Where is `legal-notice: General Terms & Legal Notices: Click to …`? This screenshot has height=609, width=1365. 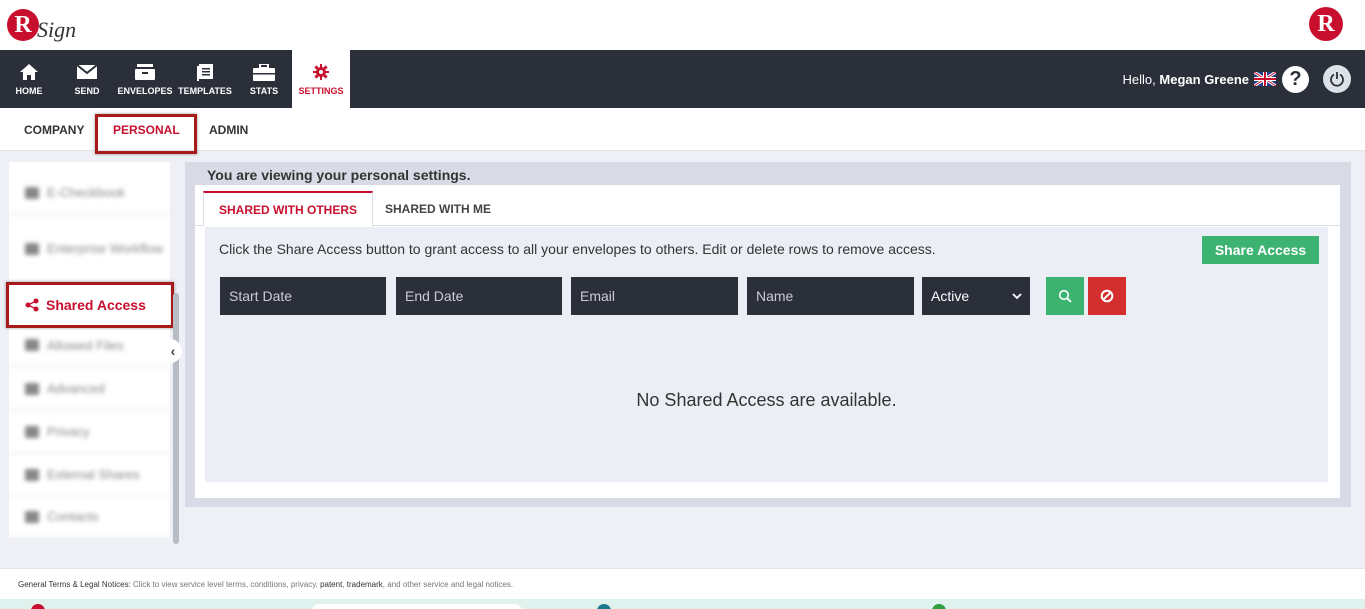 legal-notice: General Terms & Legal Notices: Click to … is located at coordinates (265, 584).